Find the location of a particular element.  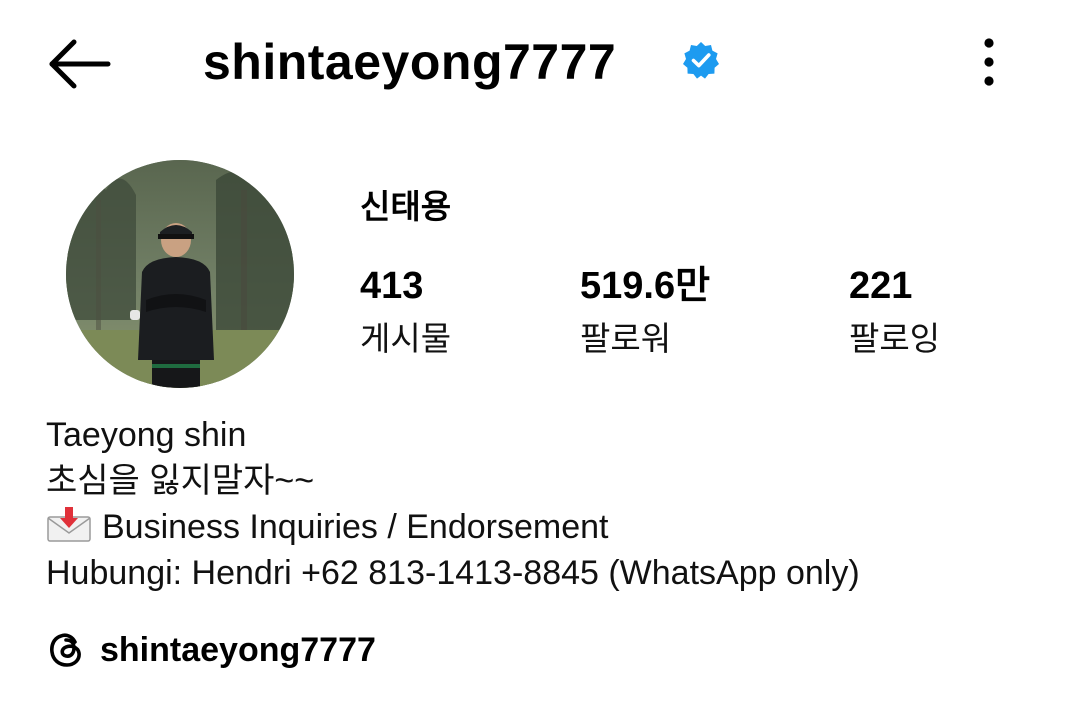

more-vertical-icon is located at coordinates (989, 62).